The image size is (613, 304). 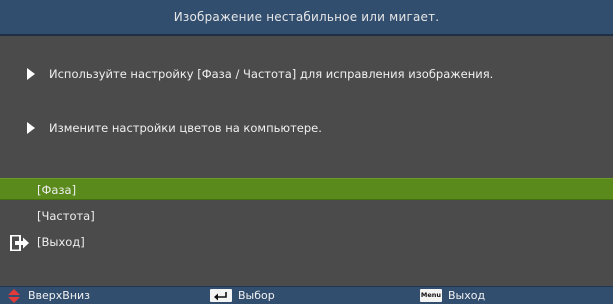 I want to click on option-label: [Фаза], so click(x=57, y=190).